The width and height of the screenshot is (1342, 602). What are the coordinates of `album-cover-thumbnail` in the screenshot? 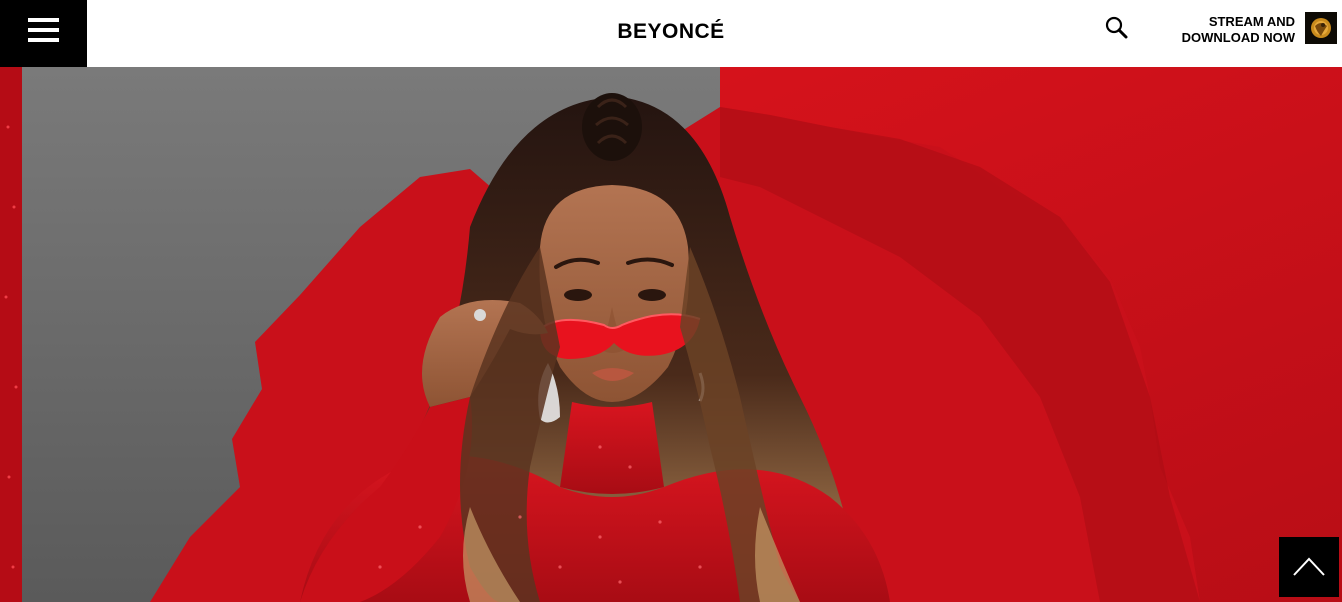 It's located at (1321, 28).